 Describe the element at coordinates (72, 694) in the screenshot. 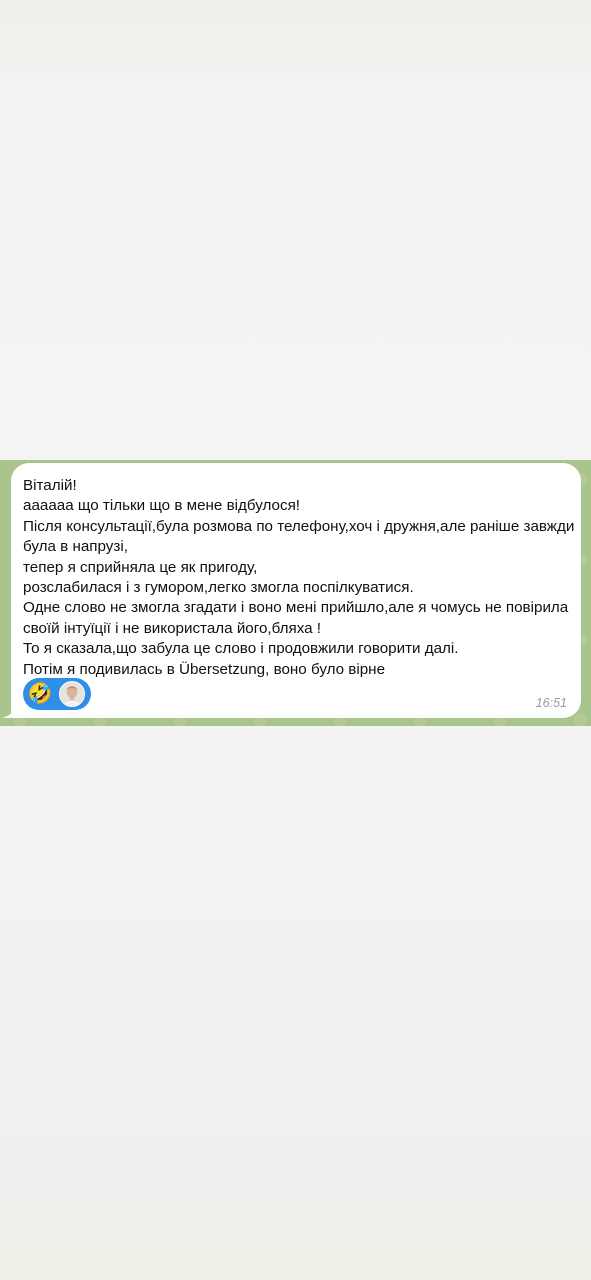

I see `reactor-avatar-icon` at that location.